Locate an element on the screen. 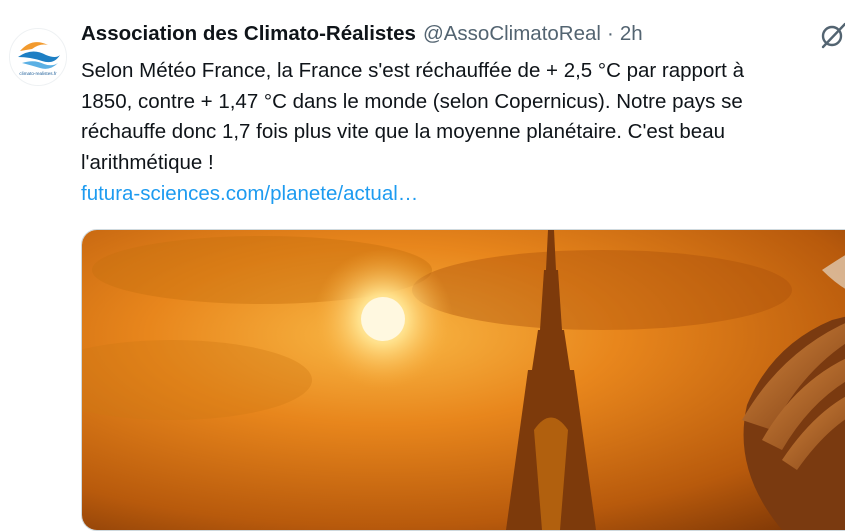 This screenshot has width=845, height=531. author-handle: @AssoClimatoReal is located at coordinates (512, 34).